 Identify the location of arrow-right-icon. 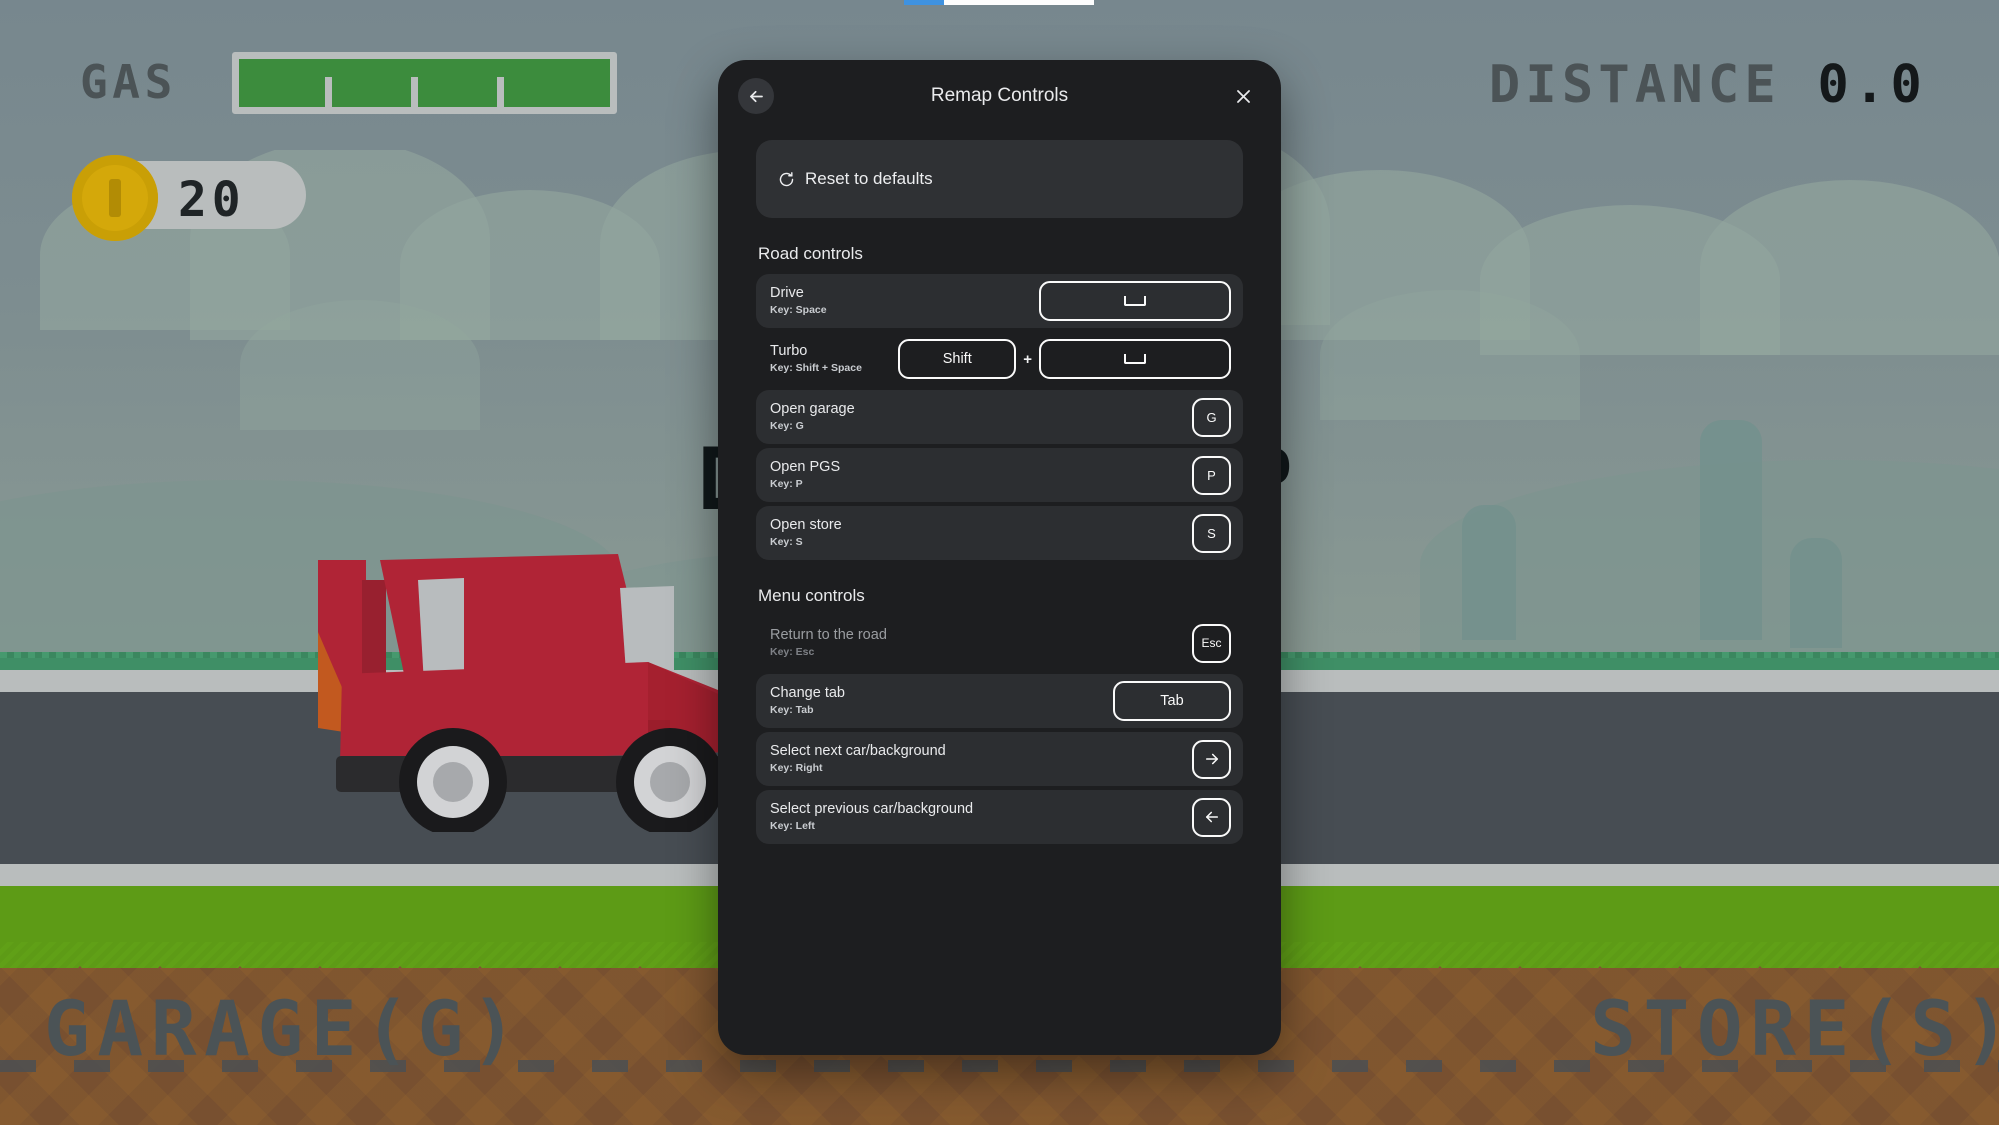
(1212, 759).